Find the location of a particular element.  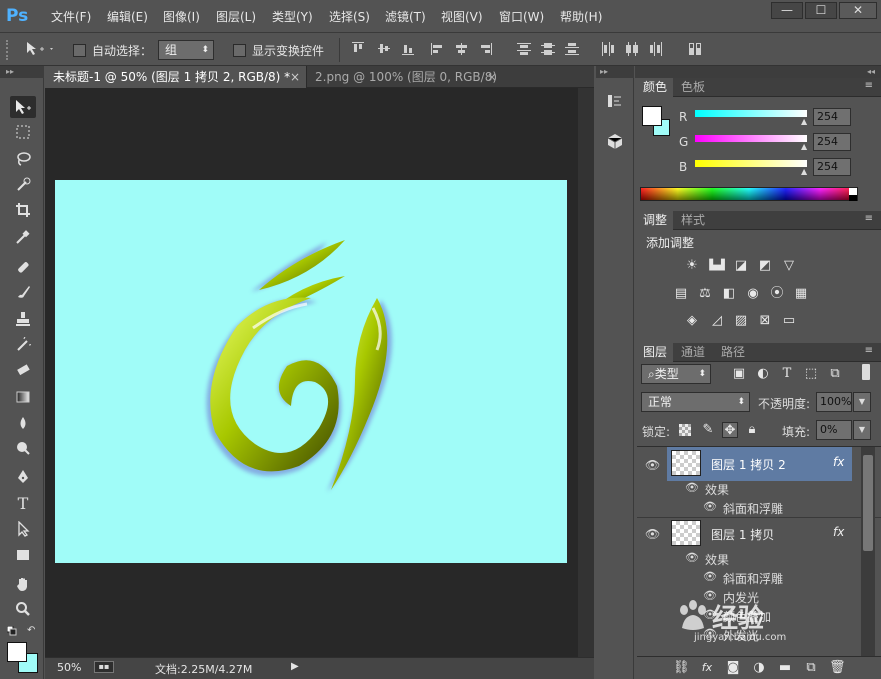

menu-window: 窗口(W) is located at coordinates (521, 16).